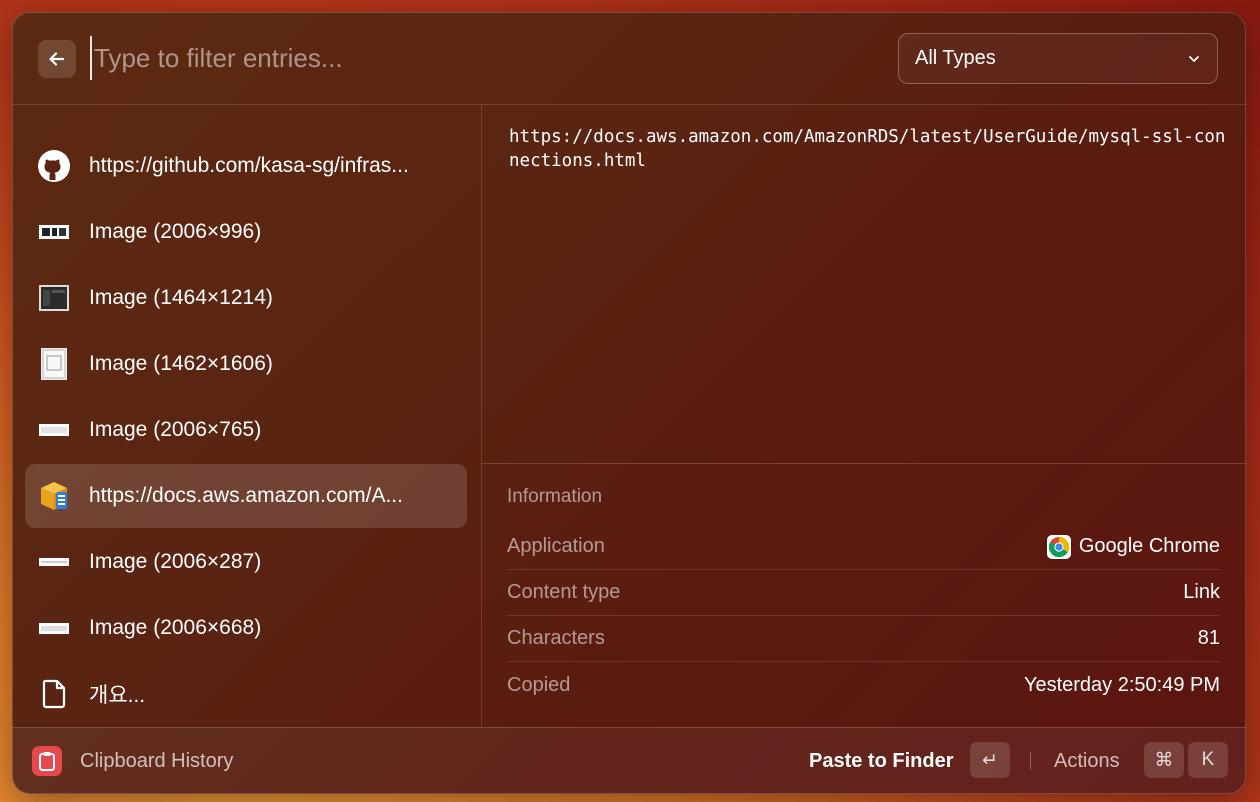 The image size is (1260, 802). What do you see at coordinates (990, 760) in the screenshot?
I see `return-key-hint: ↵` at bounding box center [990, 760].